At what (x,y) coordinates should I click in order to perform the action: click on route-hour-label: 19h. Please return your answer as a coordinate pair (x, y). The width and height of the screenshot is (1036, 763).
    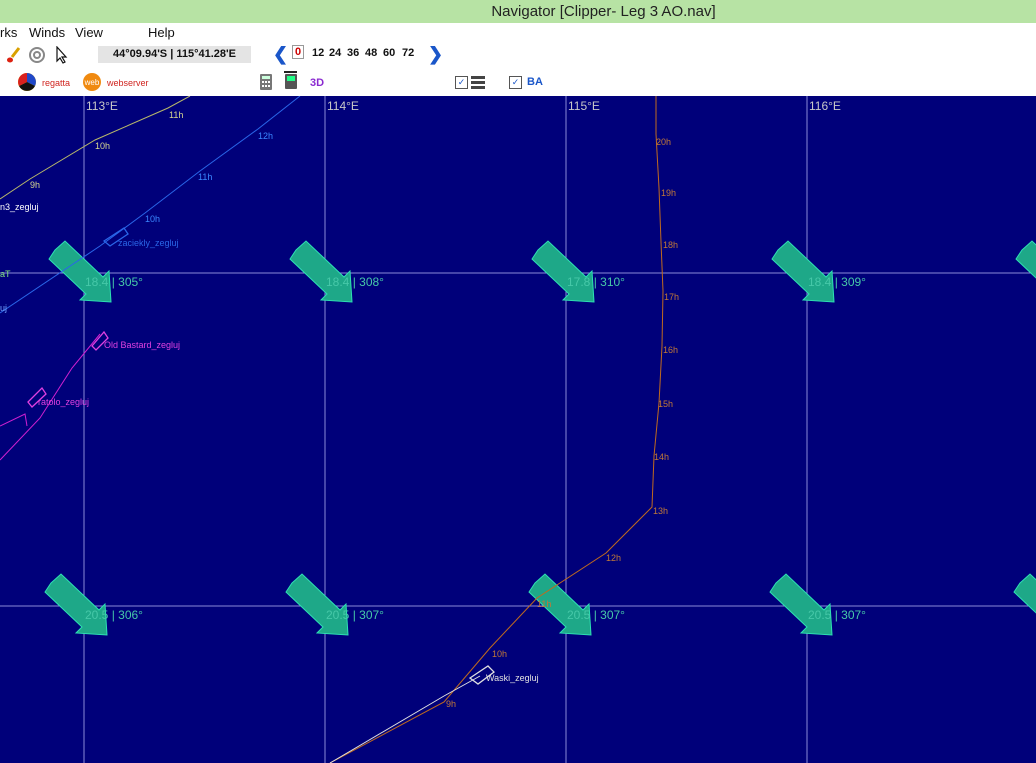
    Looking at the image, I should click on (668, 193).